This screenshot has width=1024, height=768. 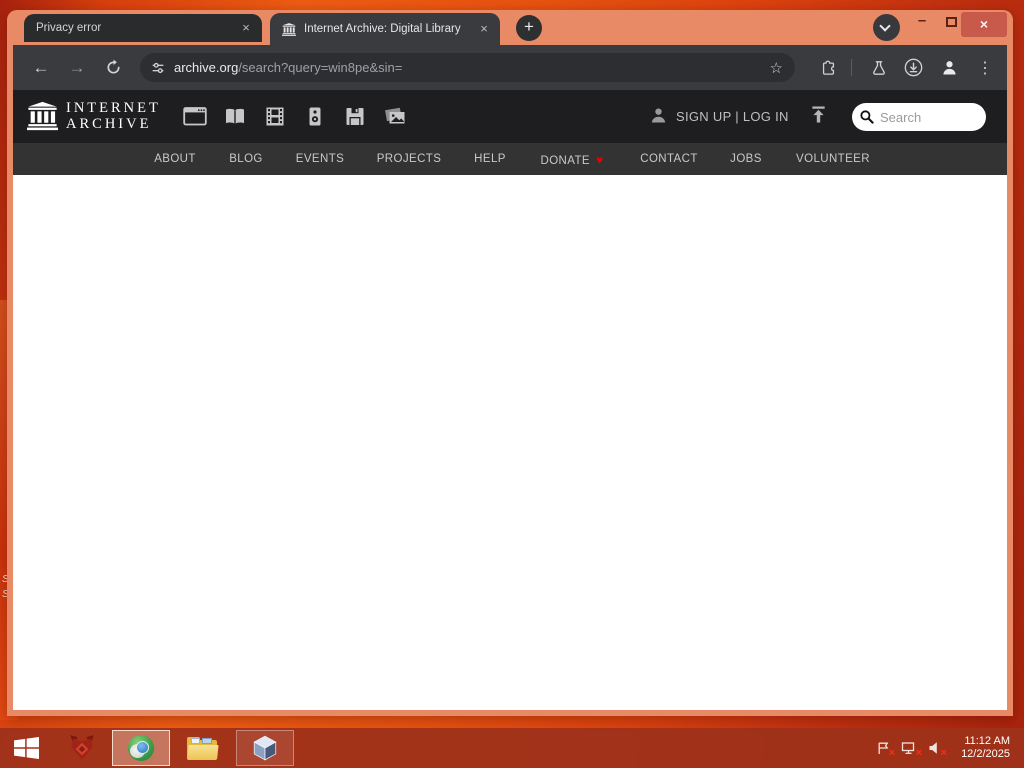 I want to click on tab-title: Internet Archive: Digital Library, so click(x=382, y=29).